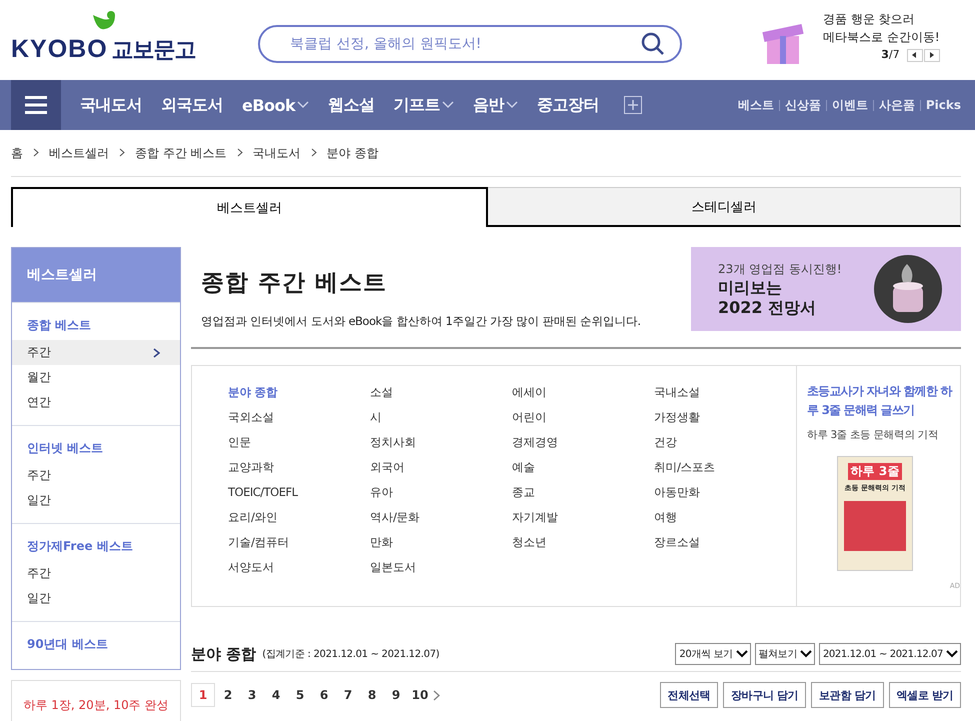  I want to click on category-link: 예술, so click(583, 472).